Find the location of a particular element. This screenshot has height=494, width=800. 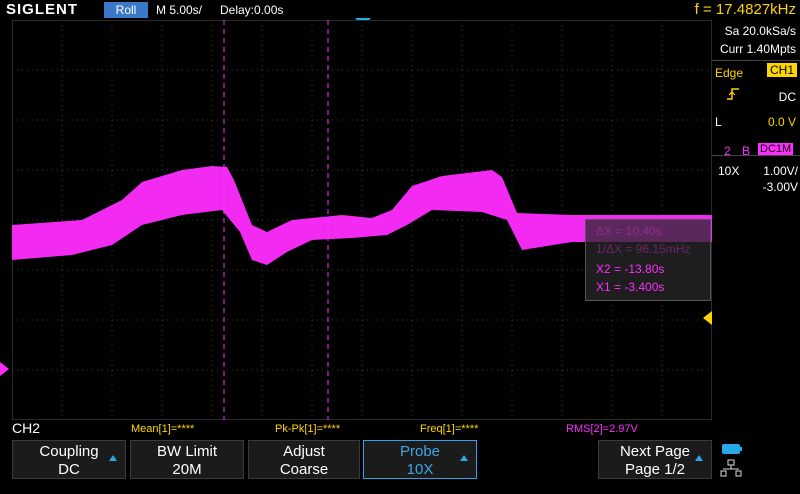

measure-pkpk: Pk-Pk[1]=**** is located at coordinates (308, 429).